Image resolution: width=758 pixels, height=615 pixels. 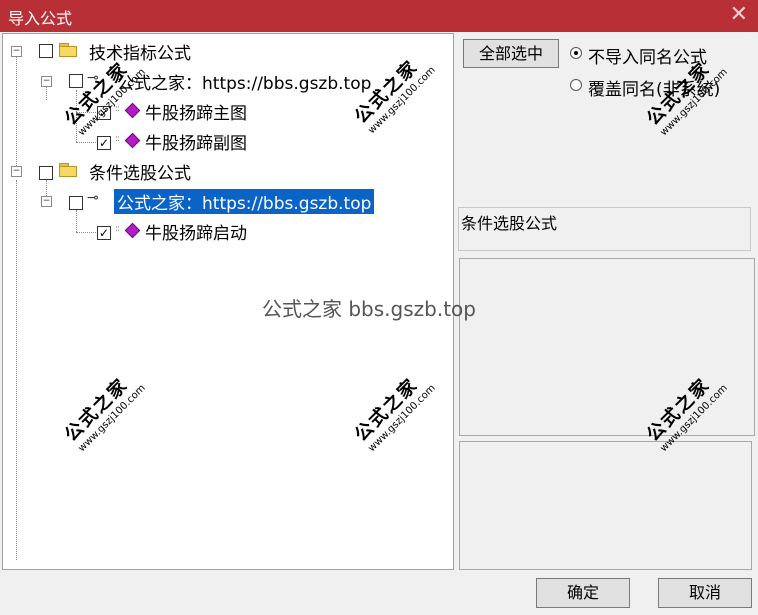 What do you see at coordinates (583, 593) in the screenshot?
I see `ok-button: 确定` at bounding box center [583, 593].